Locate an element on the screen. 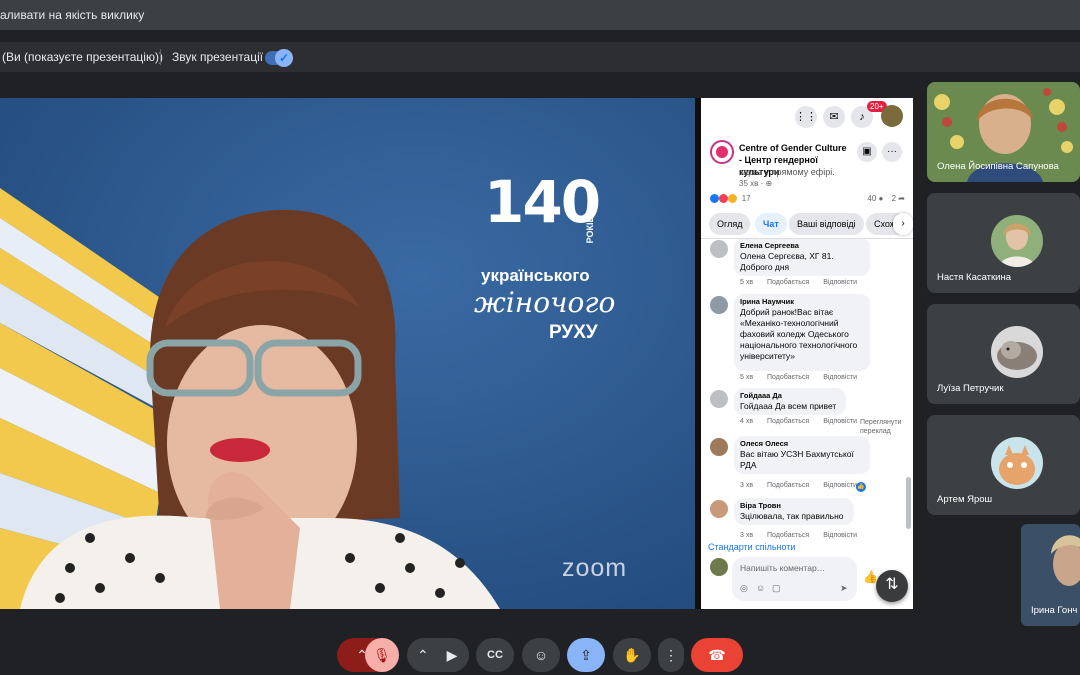 This screenshot has width=1080, height=675. commenter-name: Ірина Наумчик is located at coordinates (802, 302).